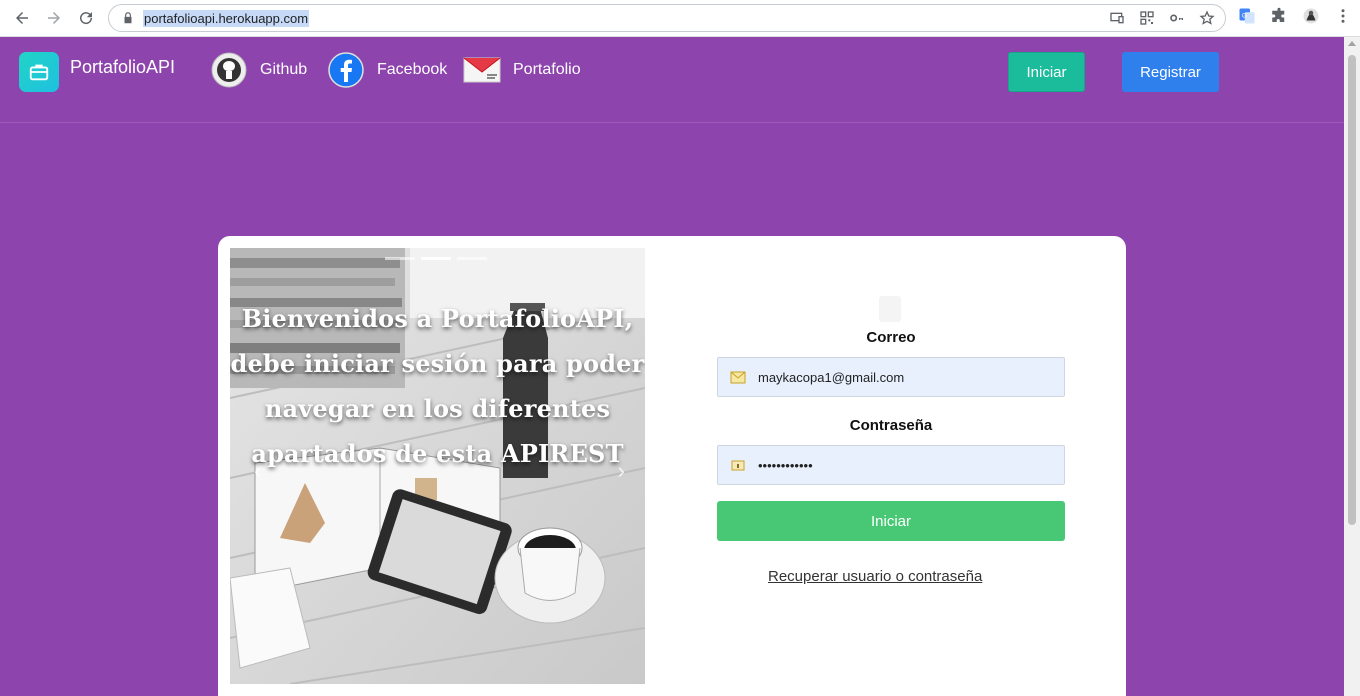 This screenshot has height=696, width=1360. I want to click on nav-link-label: Github, so click(284, 69).